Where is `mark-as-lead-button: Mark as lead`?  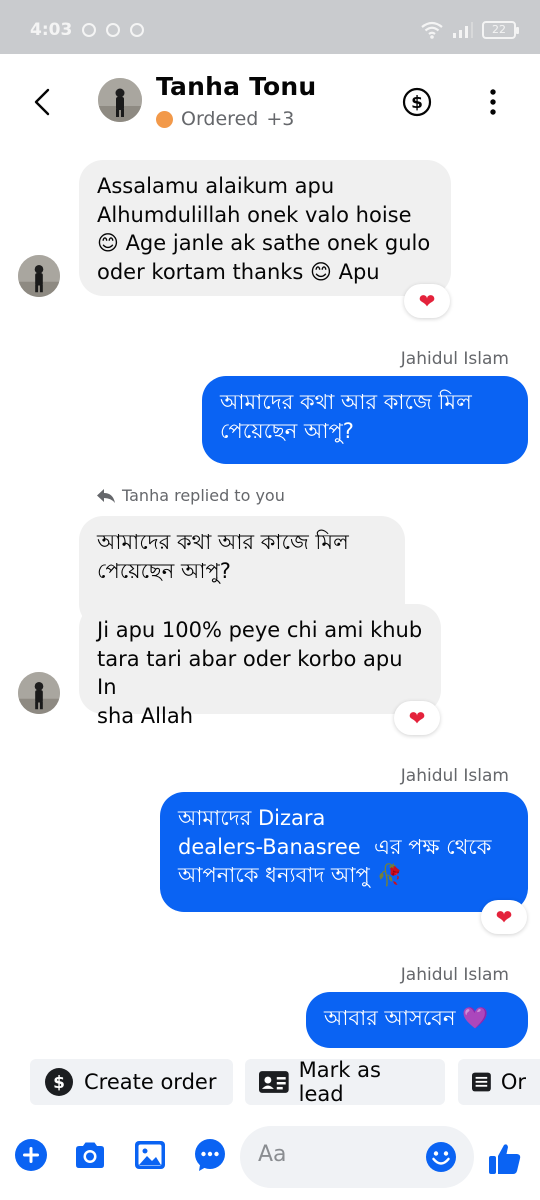
mark-as-lead-button: Mark as lead is located at coordinates (345, 1082).